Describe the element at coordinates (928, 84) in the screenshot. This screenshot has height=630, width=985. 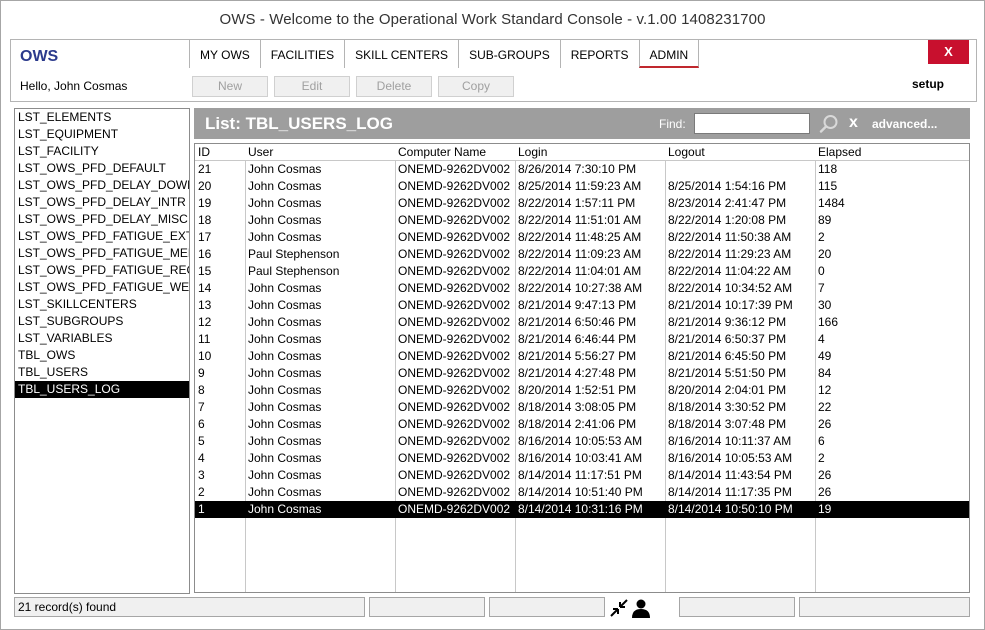
I see `setup-link: setup` at that location.